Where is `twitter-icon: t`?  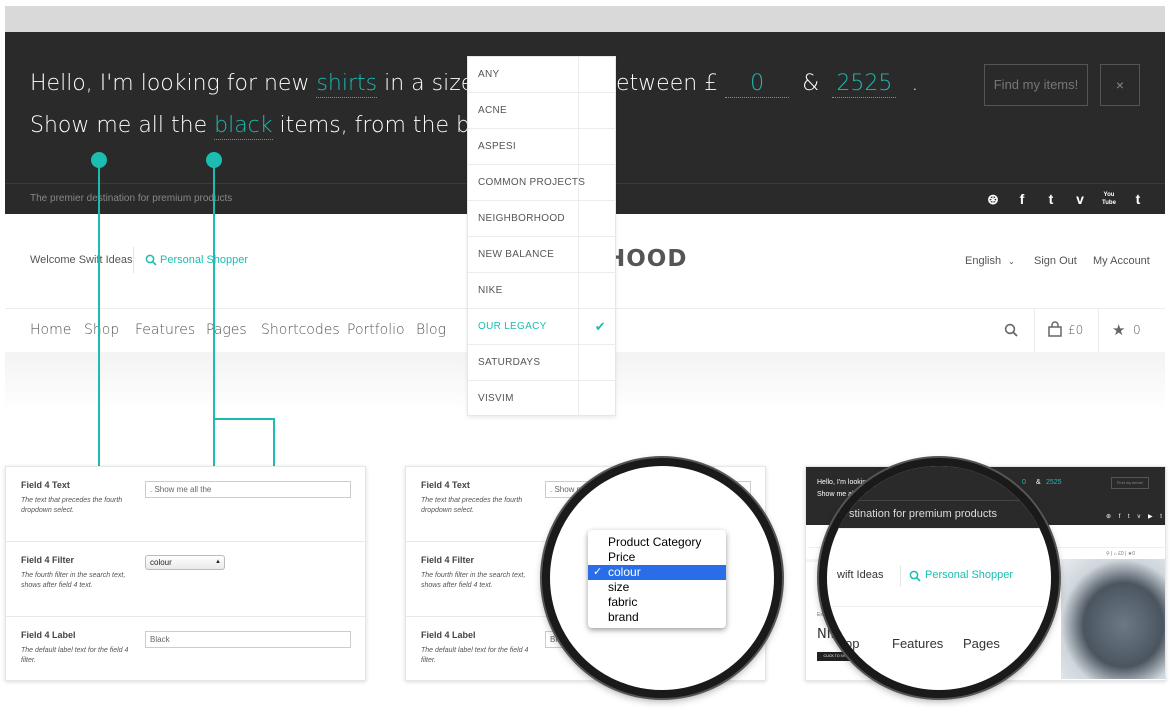 twitter-icon: t is located at coordinates (1051, 199).